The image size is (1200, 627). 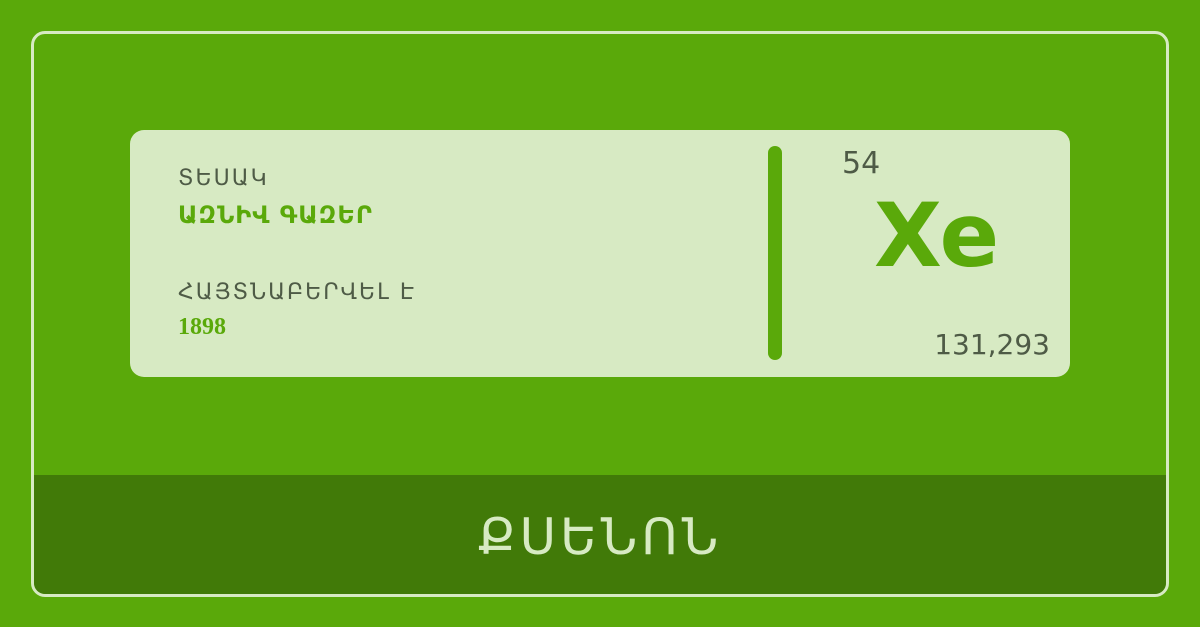 What do you see at coordinates (861, 163) in the screenshot?
I see `atomic-number: 54` at bounding box center [861, 163].